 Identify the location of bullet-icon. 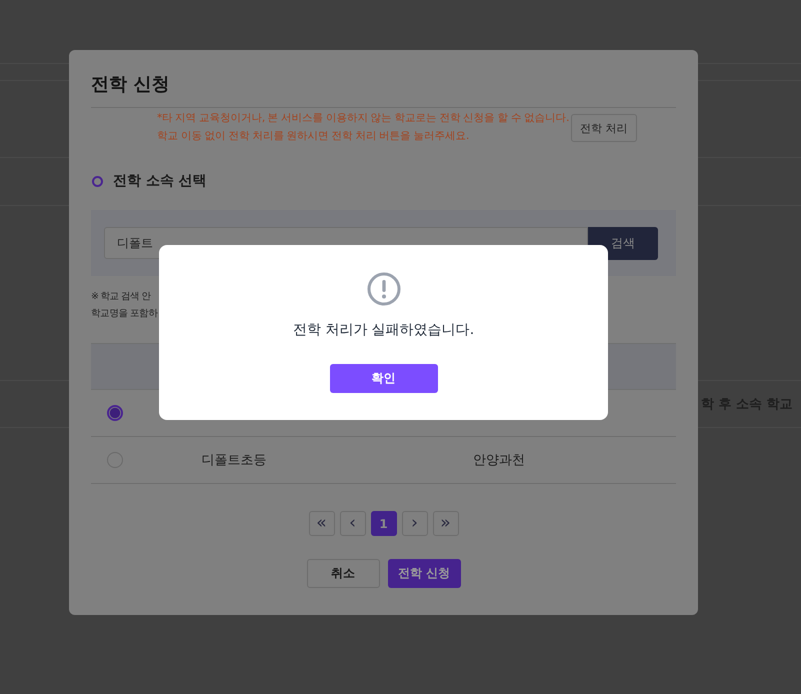
(97, 181).